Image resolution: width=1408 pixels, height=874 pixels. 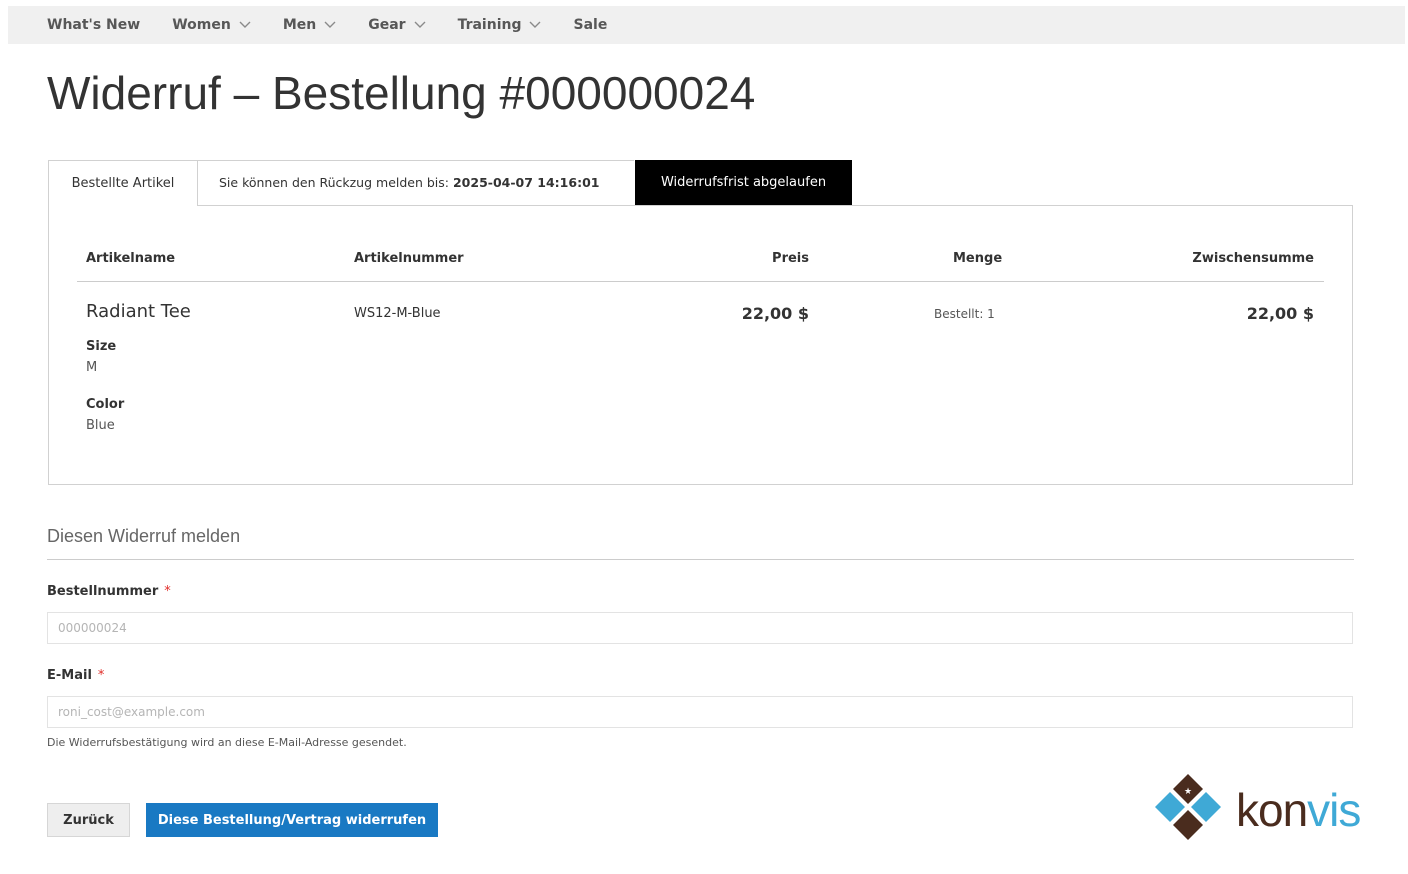 I want to click on page-title: Widerruf – Bestellung #000000024, so click(x=401, y=93).